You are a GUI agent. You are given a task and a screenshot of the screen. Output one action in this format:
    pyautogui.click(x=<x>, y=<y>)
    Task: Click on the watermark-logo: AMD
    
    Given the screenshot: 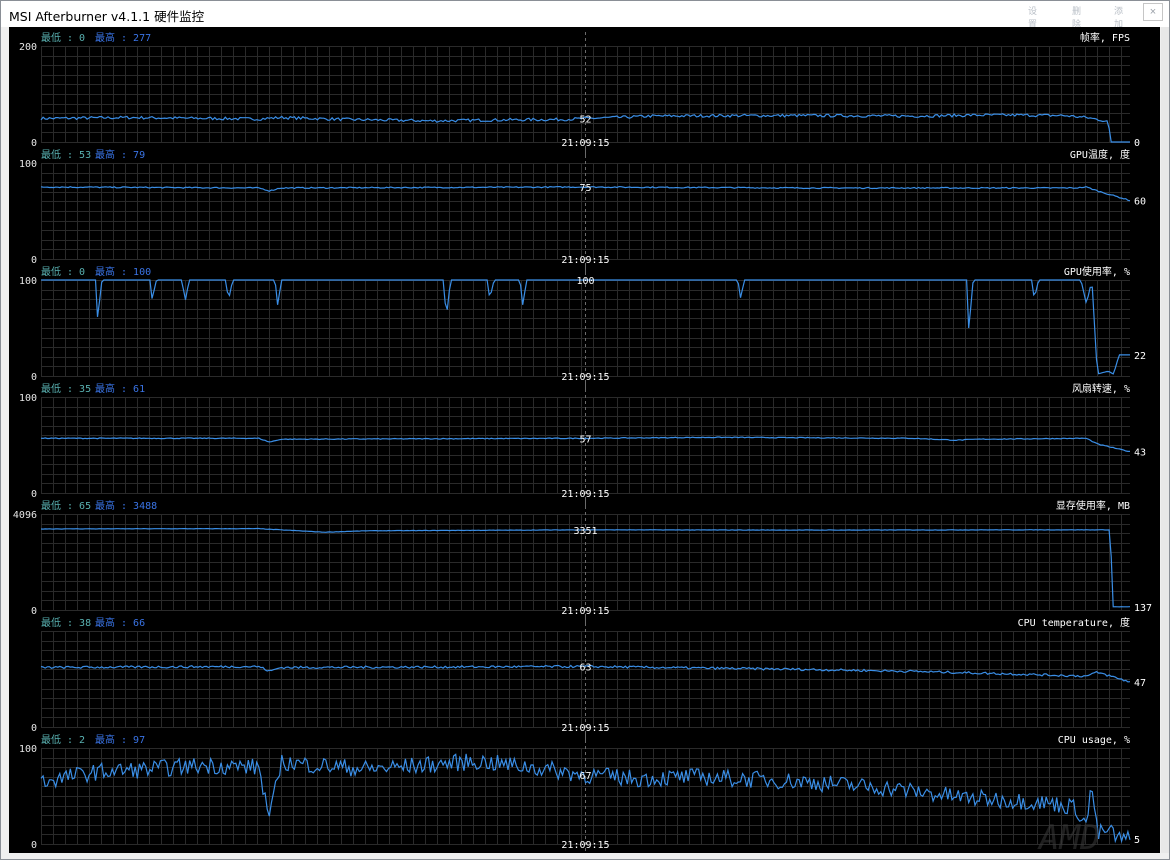 What is the action you would take?
    pyautogui.click(x=1068, y=835)
    